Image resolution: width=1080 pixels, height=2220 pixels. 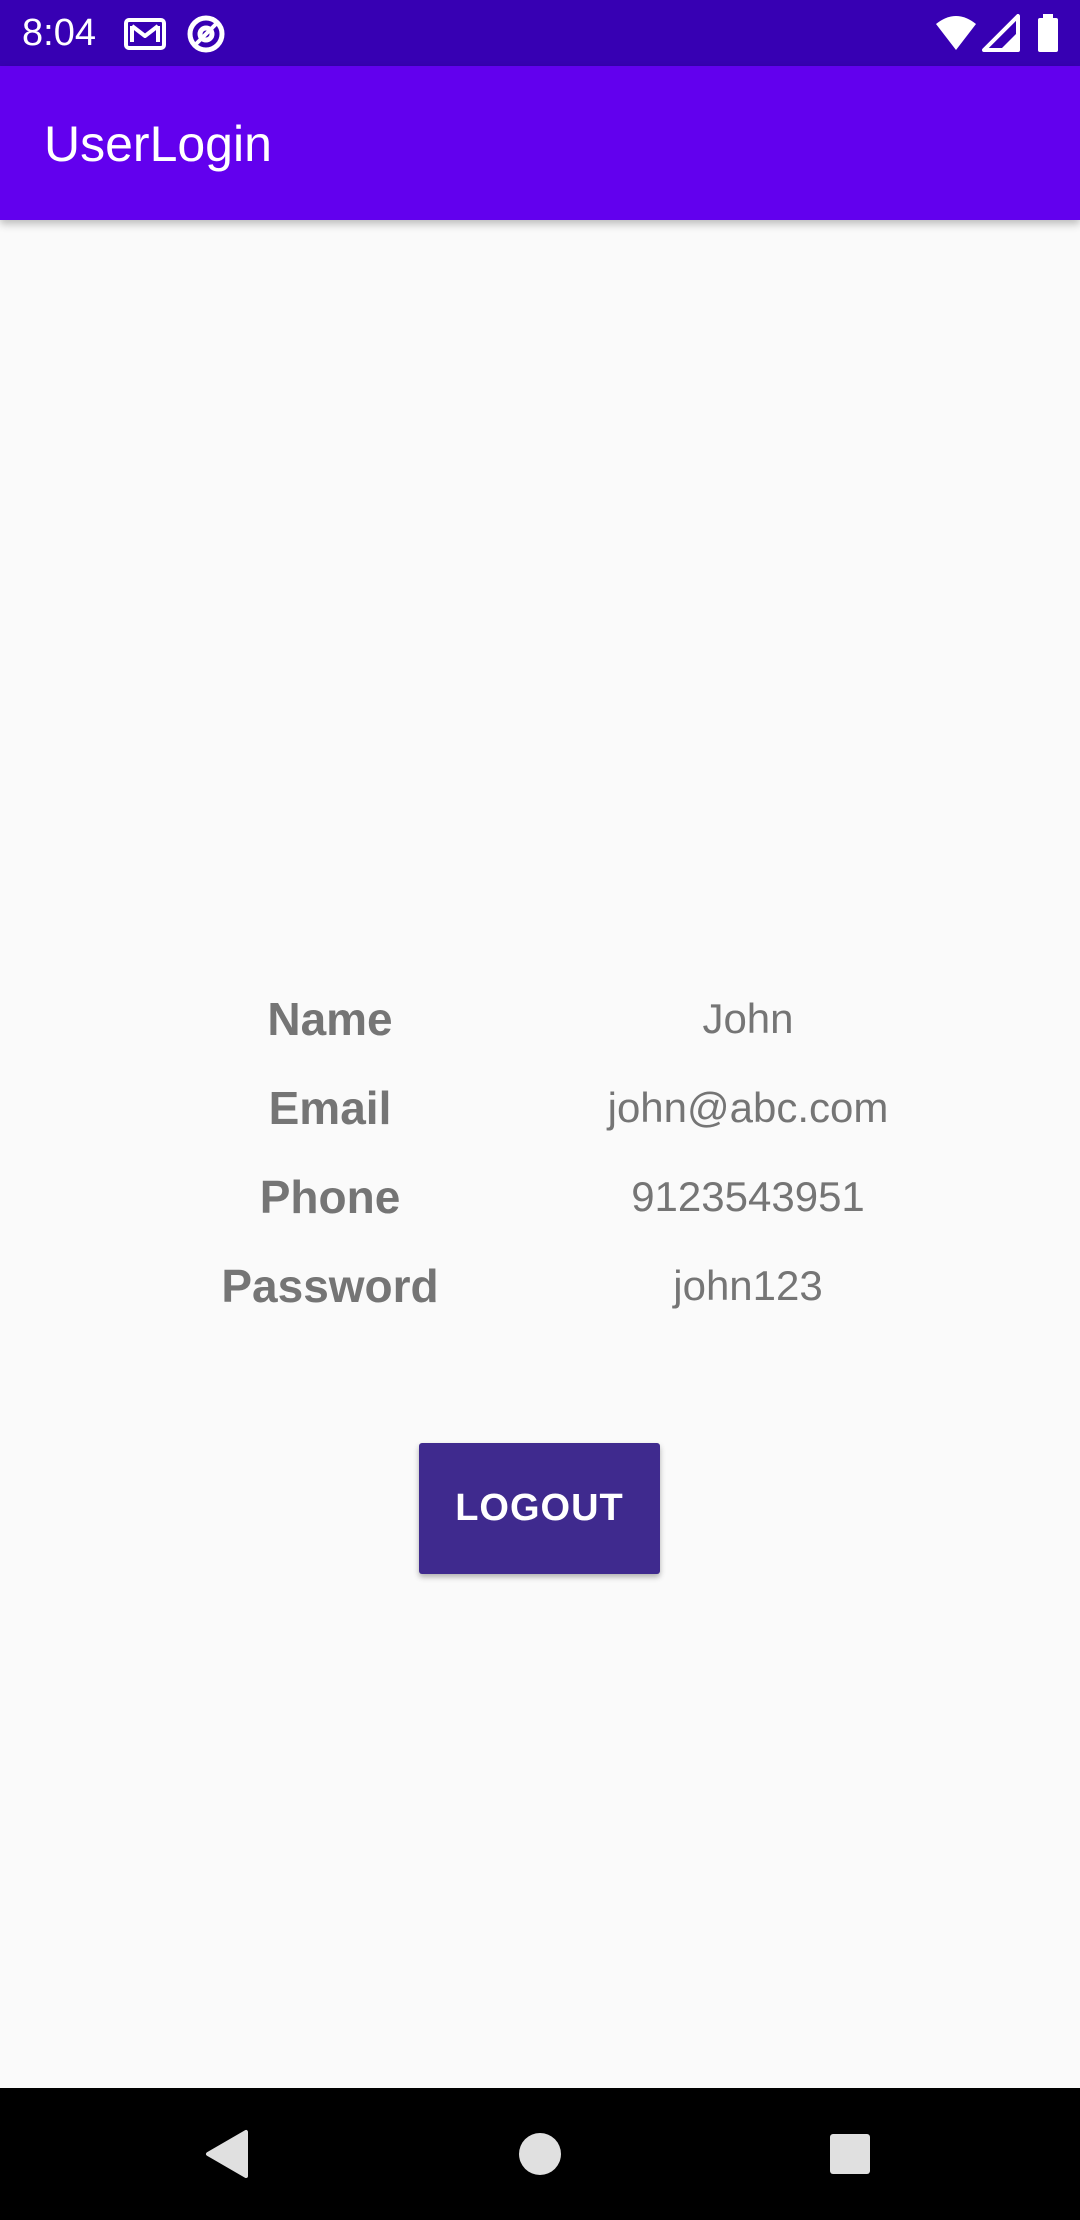 What do you see at coordinates (748, 1018) in the screenshot?
I see `name-value: John` at bounding box center [748, 1018].